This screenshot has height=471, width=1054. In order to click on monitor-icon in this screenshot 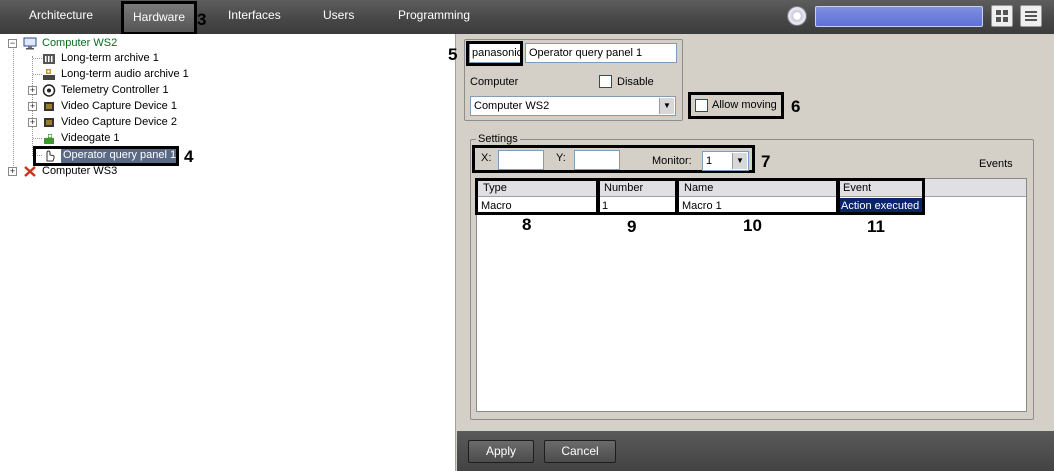, I will do `click(30, 43)`.